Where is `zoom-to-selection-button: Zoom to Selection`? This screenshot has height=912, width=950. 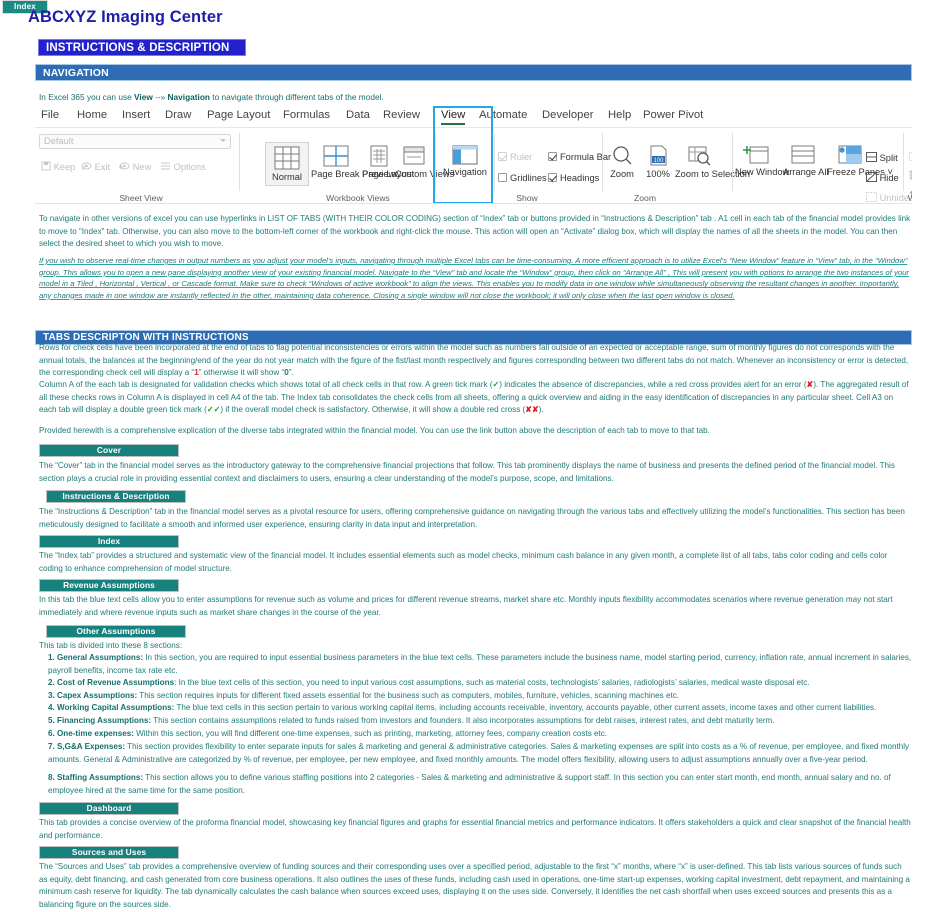
zoom-to-selection-button: Zoom to Selection is located at coordinates (712, 162).